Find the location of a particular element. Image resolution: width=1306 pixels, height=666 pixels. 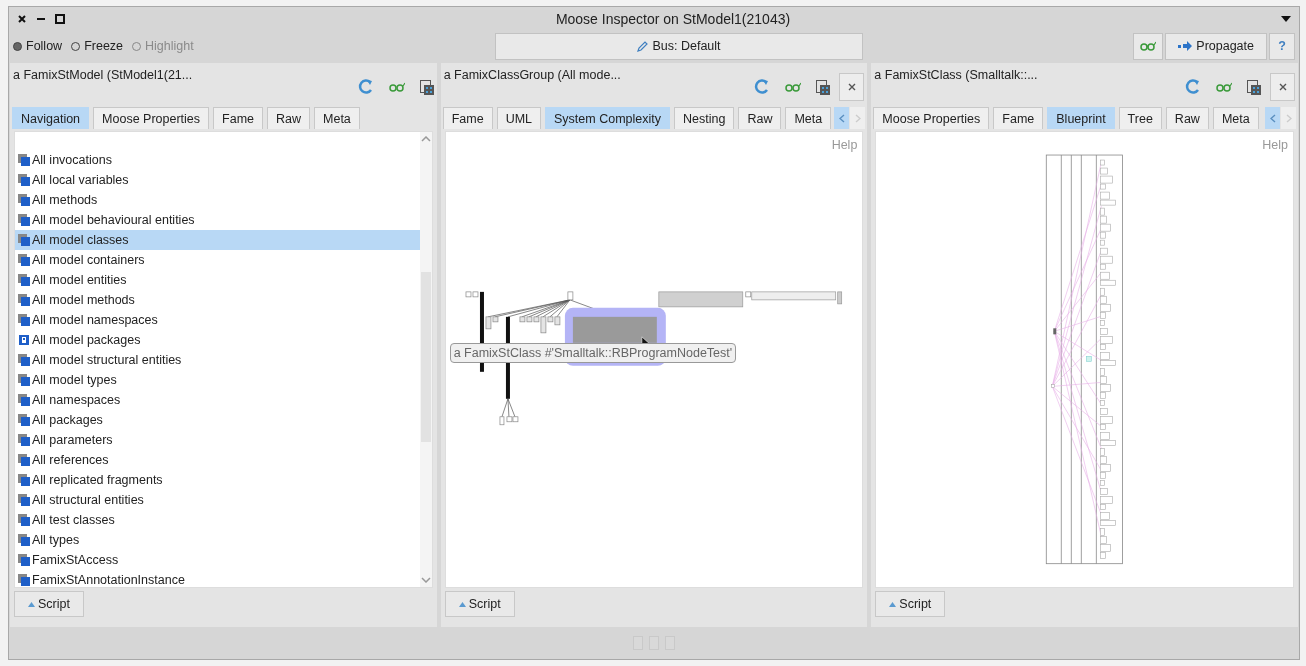

tab: Nesting is located at coordinates (704, 118).